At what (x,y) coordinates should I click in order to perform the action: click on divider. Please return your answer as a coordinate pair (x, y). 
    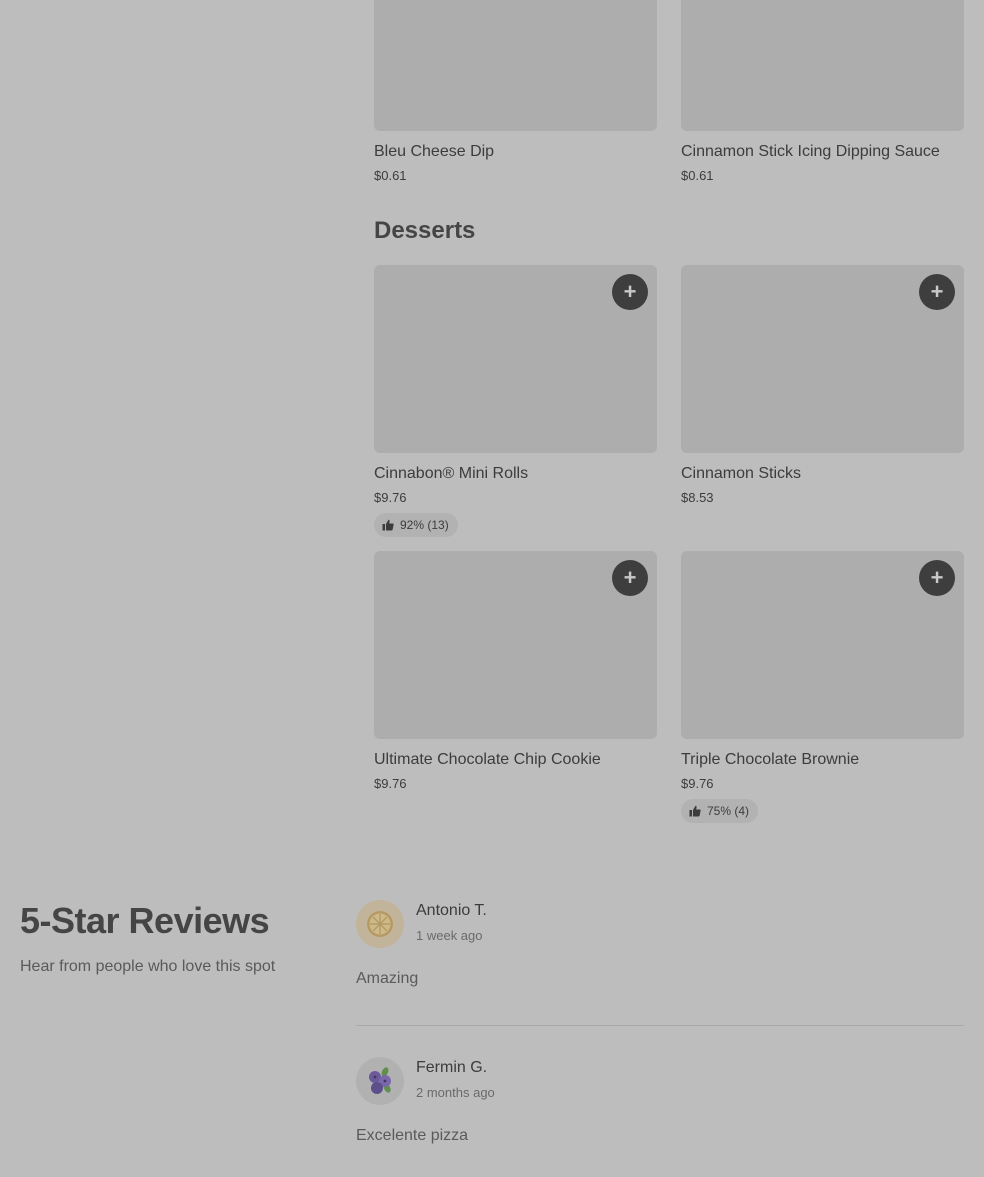
    Looking at the image, I should click on (660, 1025).